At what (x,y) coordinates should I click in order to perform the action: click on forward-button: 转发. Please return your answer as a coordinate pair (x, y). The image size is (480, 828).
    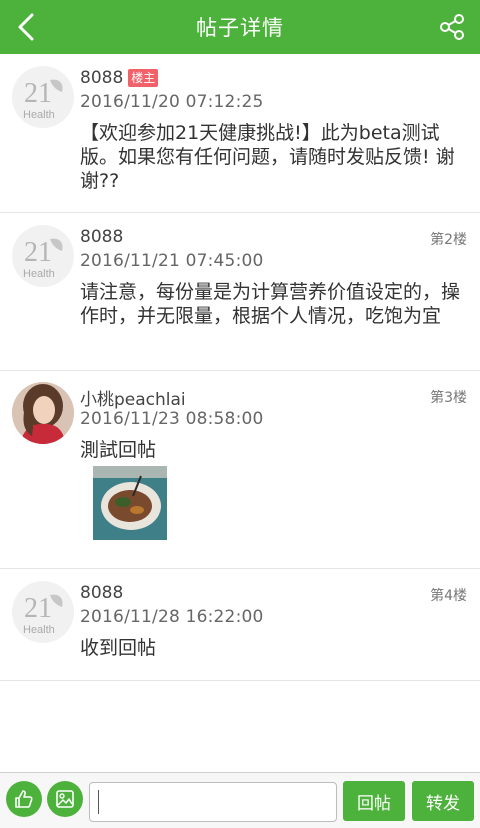
    Looking at the image, I should click on (443, 801).